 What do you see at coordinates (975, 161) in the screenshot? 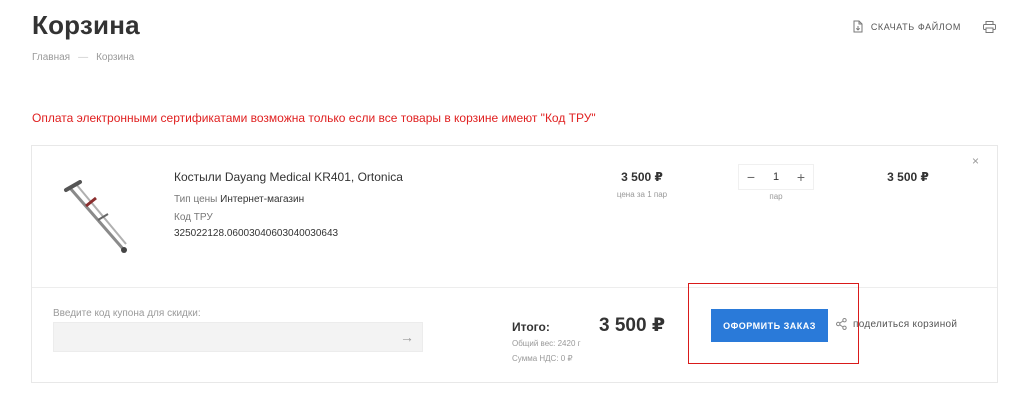
I see `remove-item-icon: ×` at bounding box center [975, 161].